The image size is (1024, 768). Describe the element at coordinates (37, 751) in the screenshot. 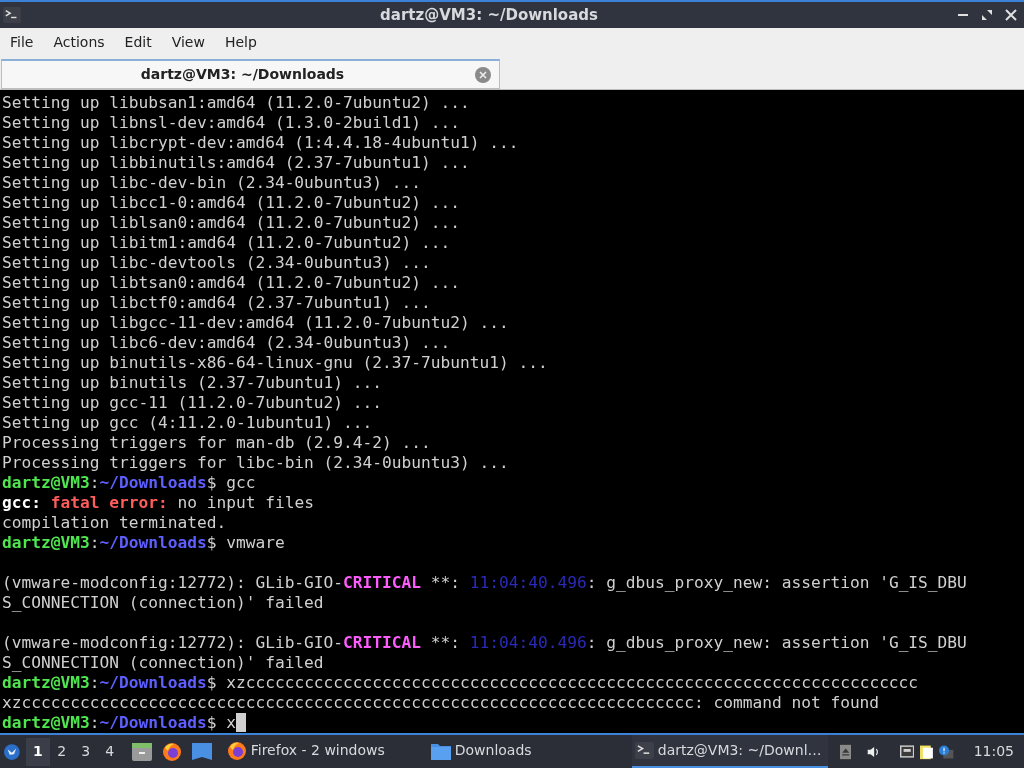

I see `workspace-button: 1` at that location.